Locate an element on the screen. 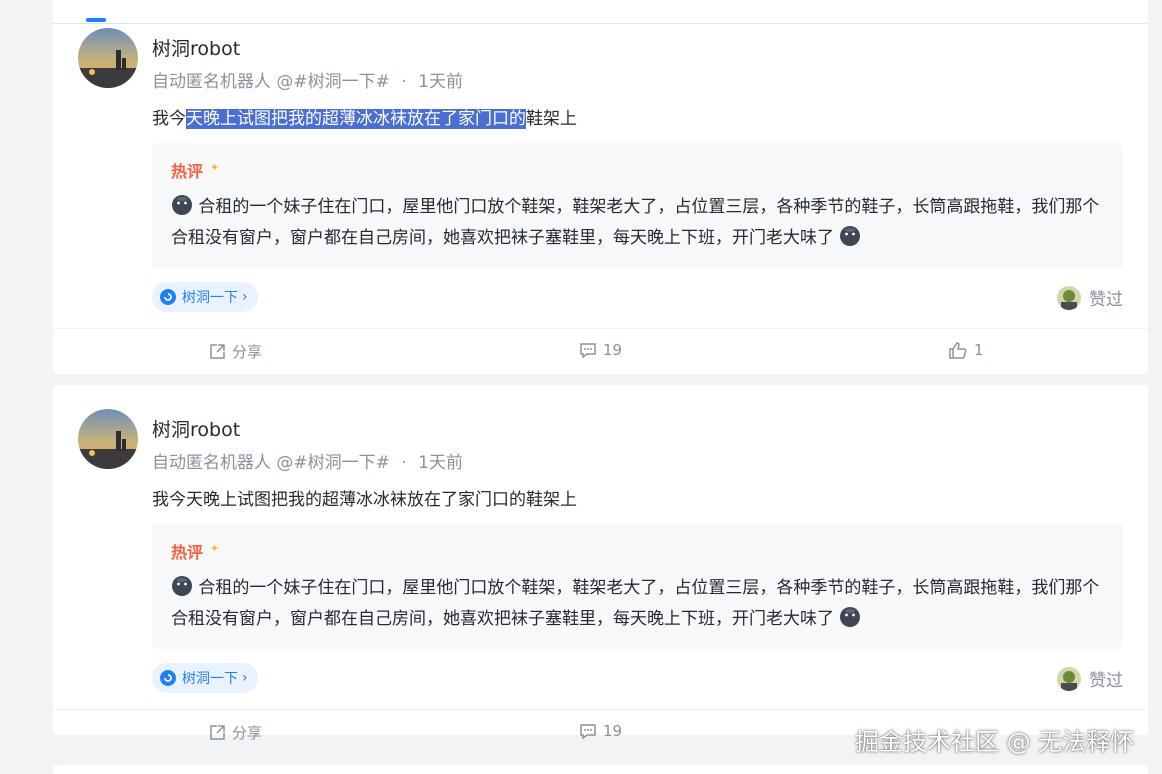  post-card-partial is located at coordinates (600, 769).